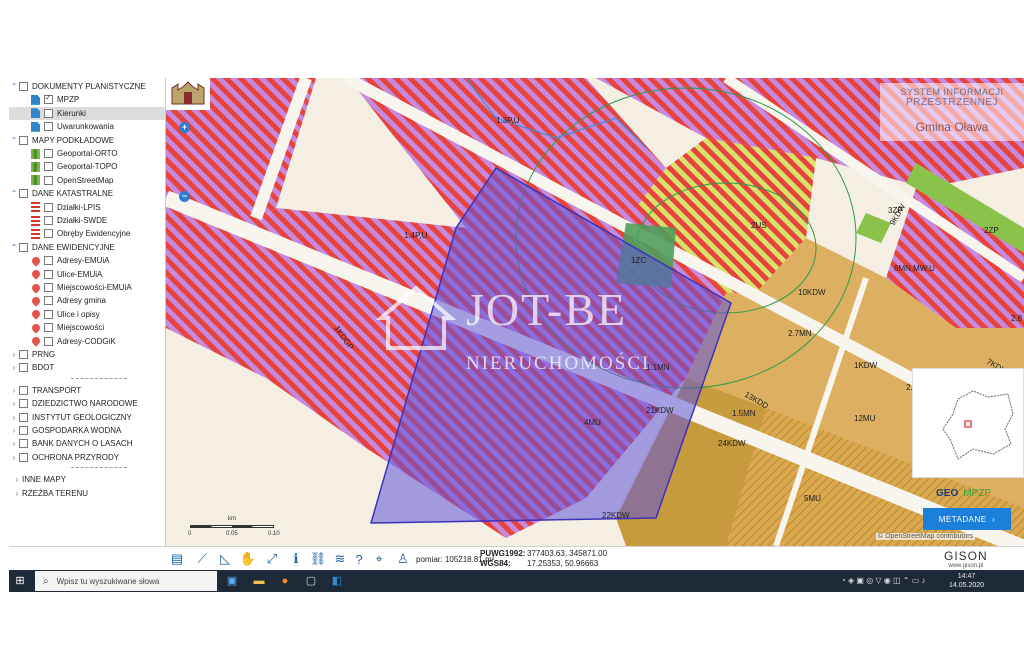 This screenshot has width=1024, height=662. What do you see at coordinates (296, 559) in the screenshot?
I see `info-icon: ℹ` at bounding box center [296, 559].